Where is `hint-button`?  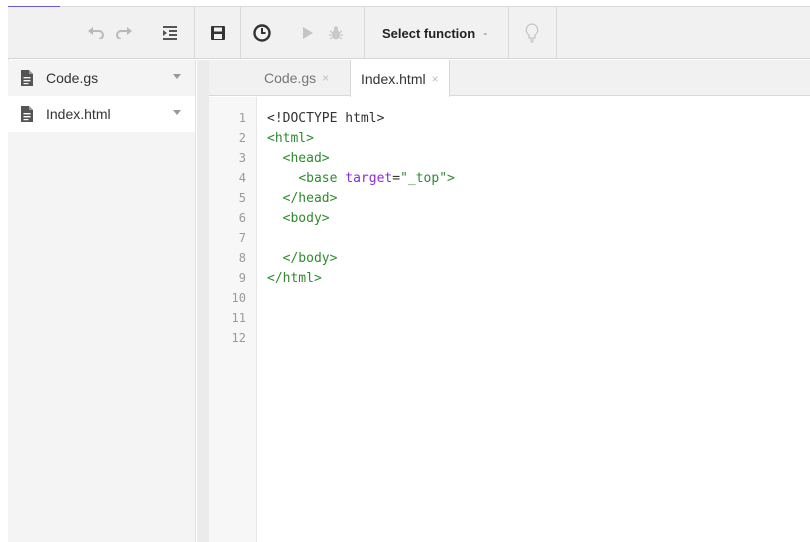
hint-button is located at coordinates (532, 33).